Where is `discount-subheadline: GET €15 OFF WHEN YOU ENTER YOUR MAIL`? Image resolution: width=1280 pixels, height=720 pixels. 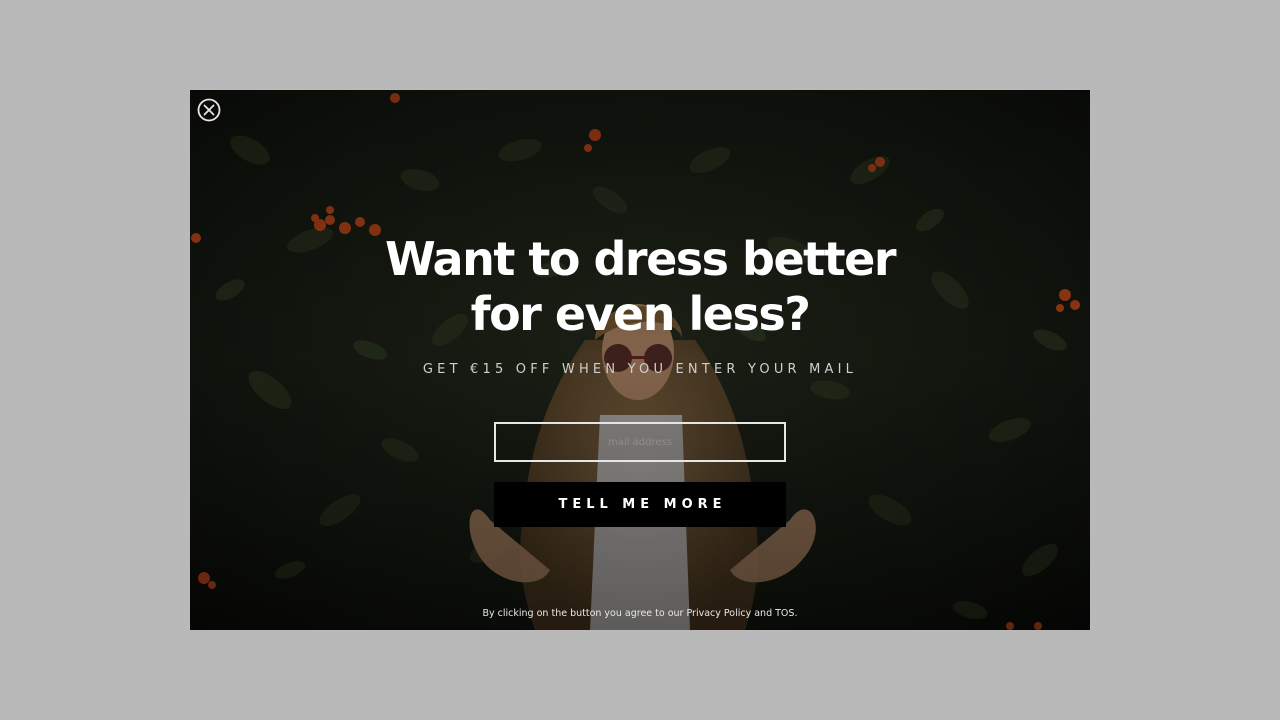
discount-subheadline: GET €15 OFF WHEN YOU ENTER YOUR MAIL is located at coordinates (640, 369).